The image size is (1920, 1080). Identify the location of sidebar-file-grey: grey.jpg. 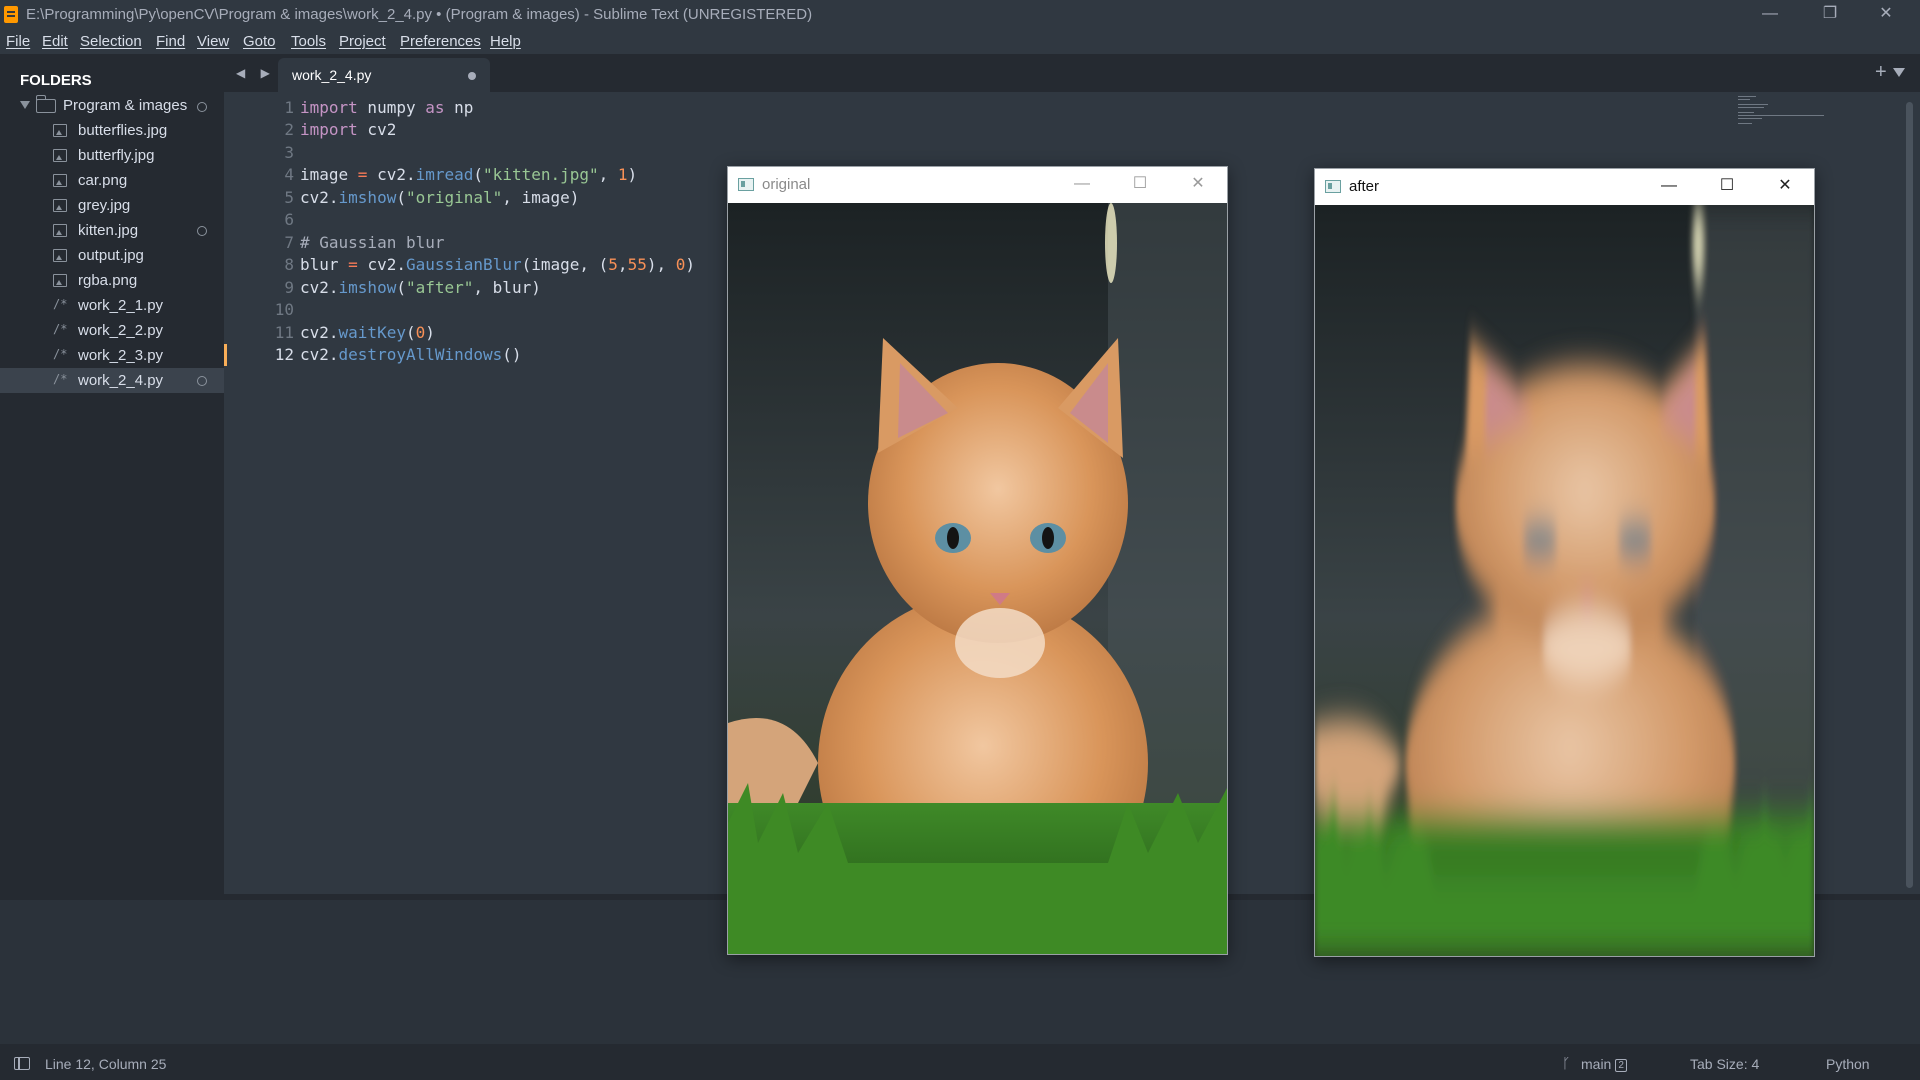
(112, 205).